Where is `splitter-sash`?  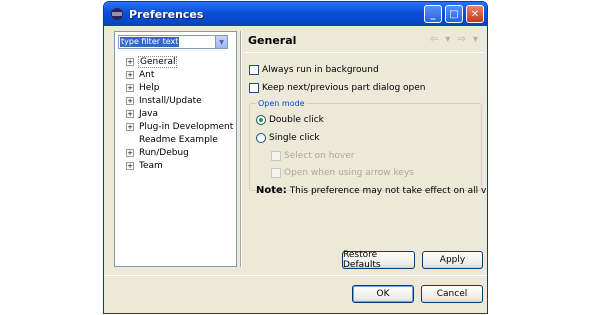
splitter-sash is located at coordinates (241, 149).